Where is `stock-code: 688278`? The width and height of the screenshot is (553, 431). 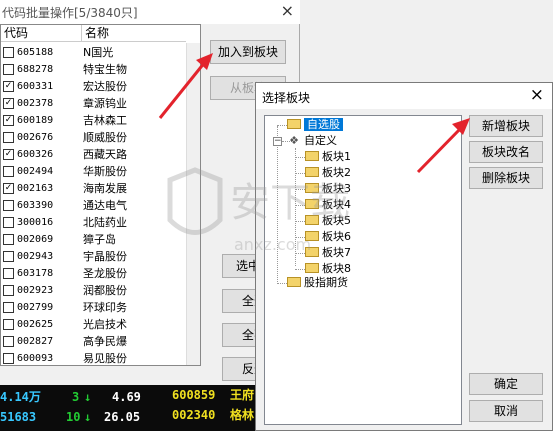
stock-code: 688278 is located at coordinates (35, 69).